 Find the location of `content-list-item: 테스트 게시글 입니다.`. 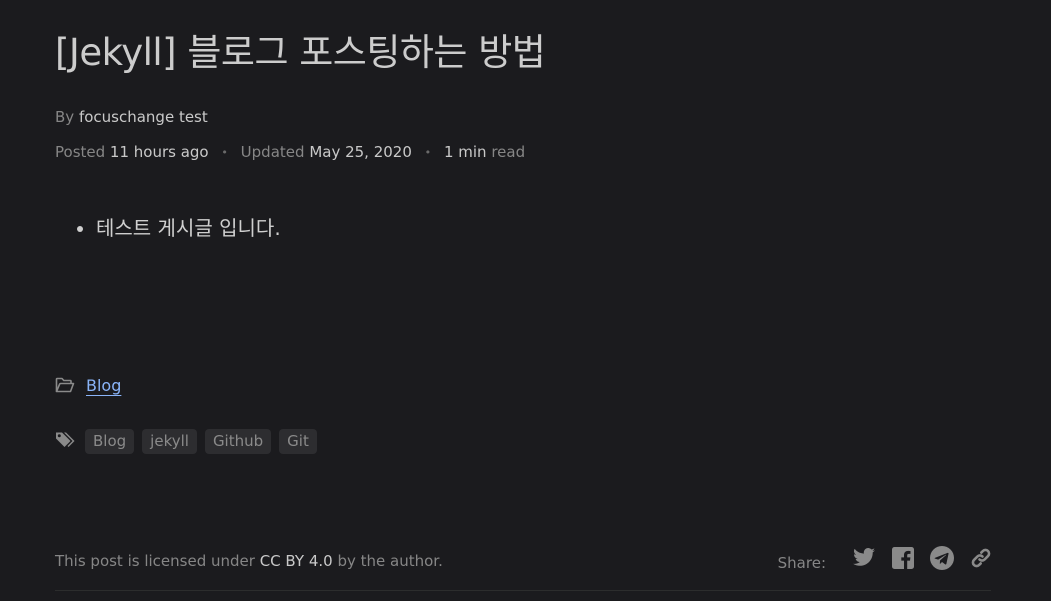

content-list-item: 테스트 게시글 입니다. is located at coordinates (188, 226).